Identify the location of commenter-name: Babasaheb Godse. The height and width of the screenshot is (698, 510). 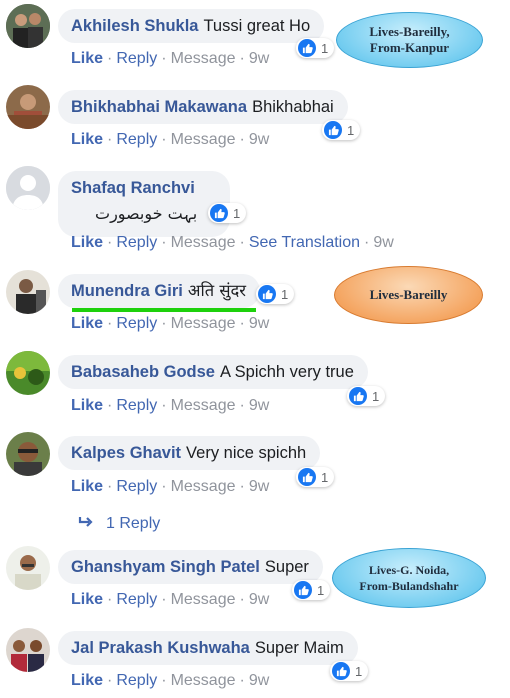
(143, 372).